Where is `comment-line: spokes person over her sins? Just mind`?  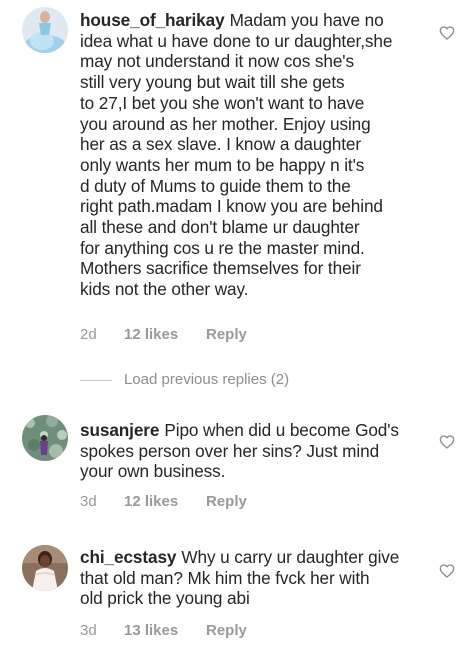 comment-line: spokes person over her sins? Just mind is located at coordinates (230, 450).